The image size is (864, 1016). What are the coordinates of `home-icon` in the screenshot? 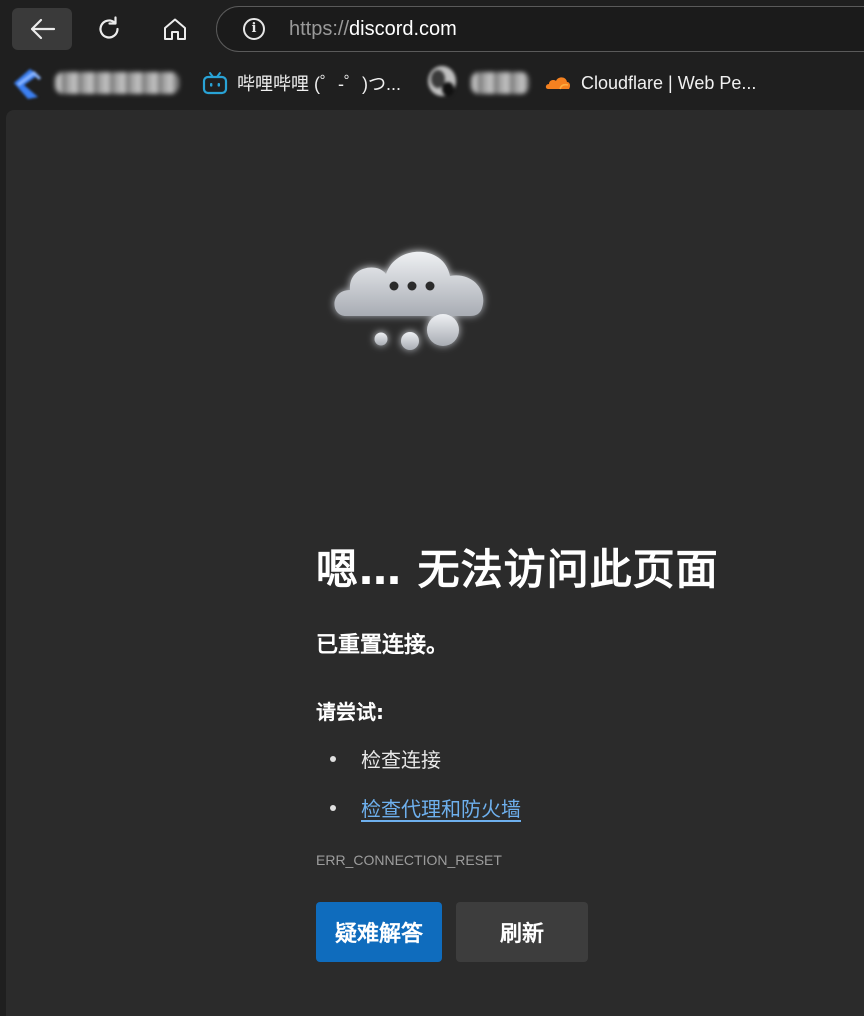 It's located at (175, 29).